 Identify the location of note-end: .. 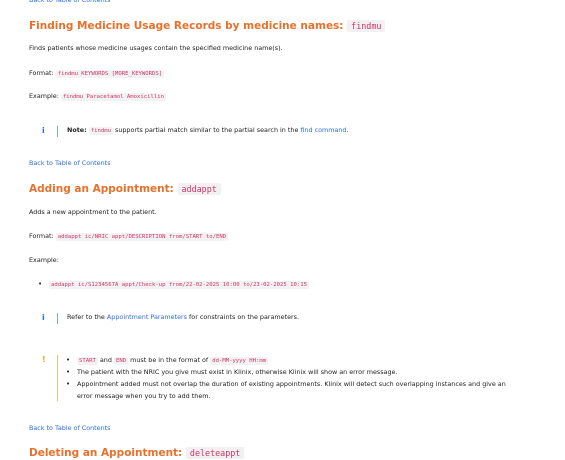
(347, 130).